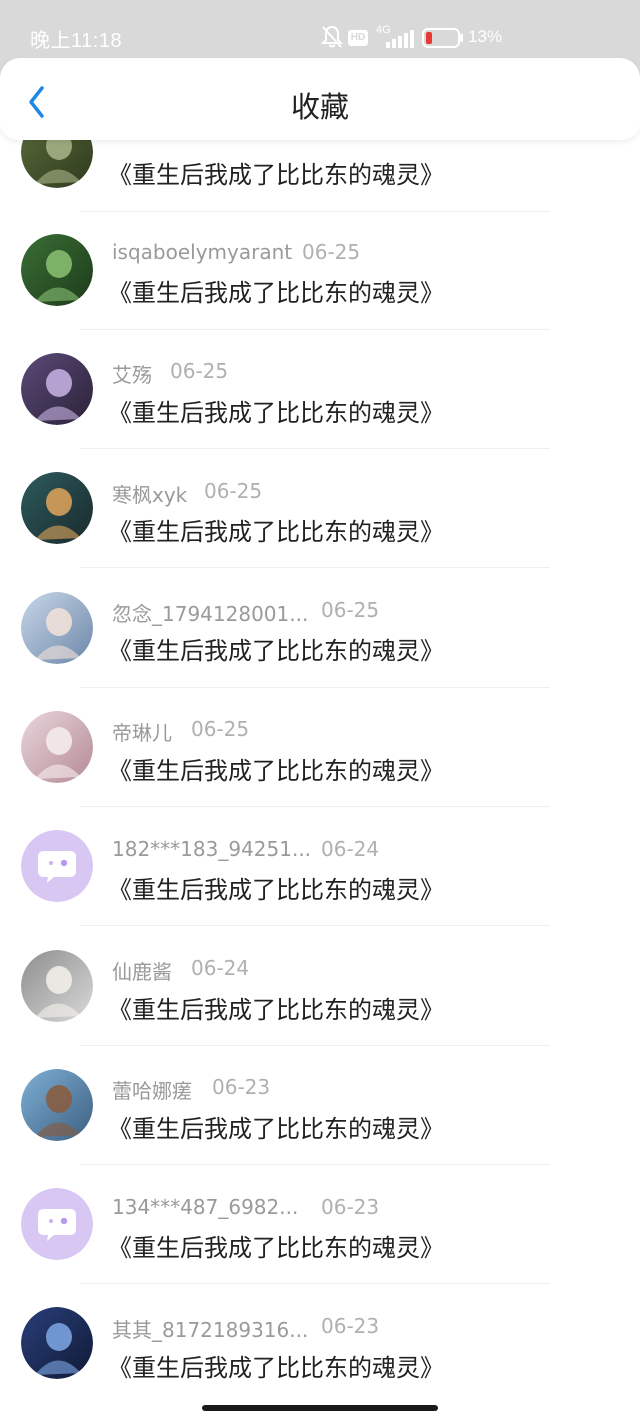 The height and width of the screenshot is (1422, 640). I want to click on battery-icon, so click(442, 38).